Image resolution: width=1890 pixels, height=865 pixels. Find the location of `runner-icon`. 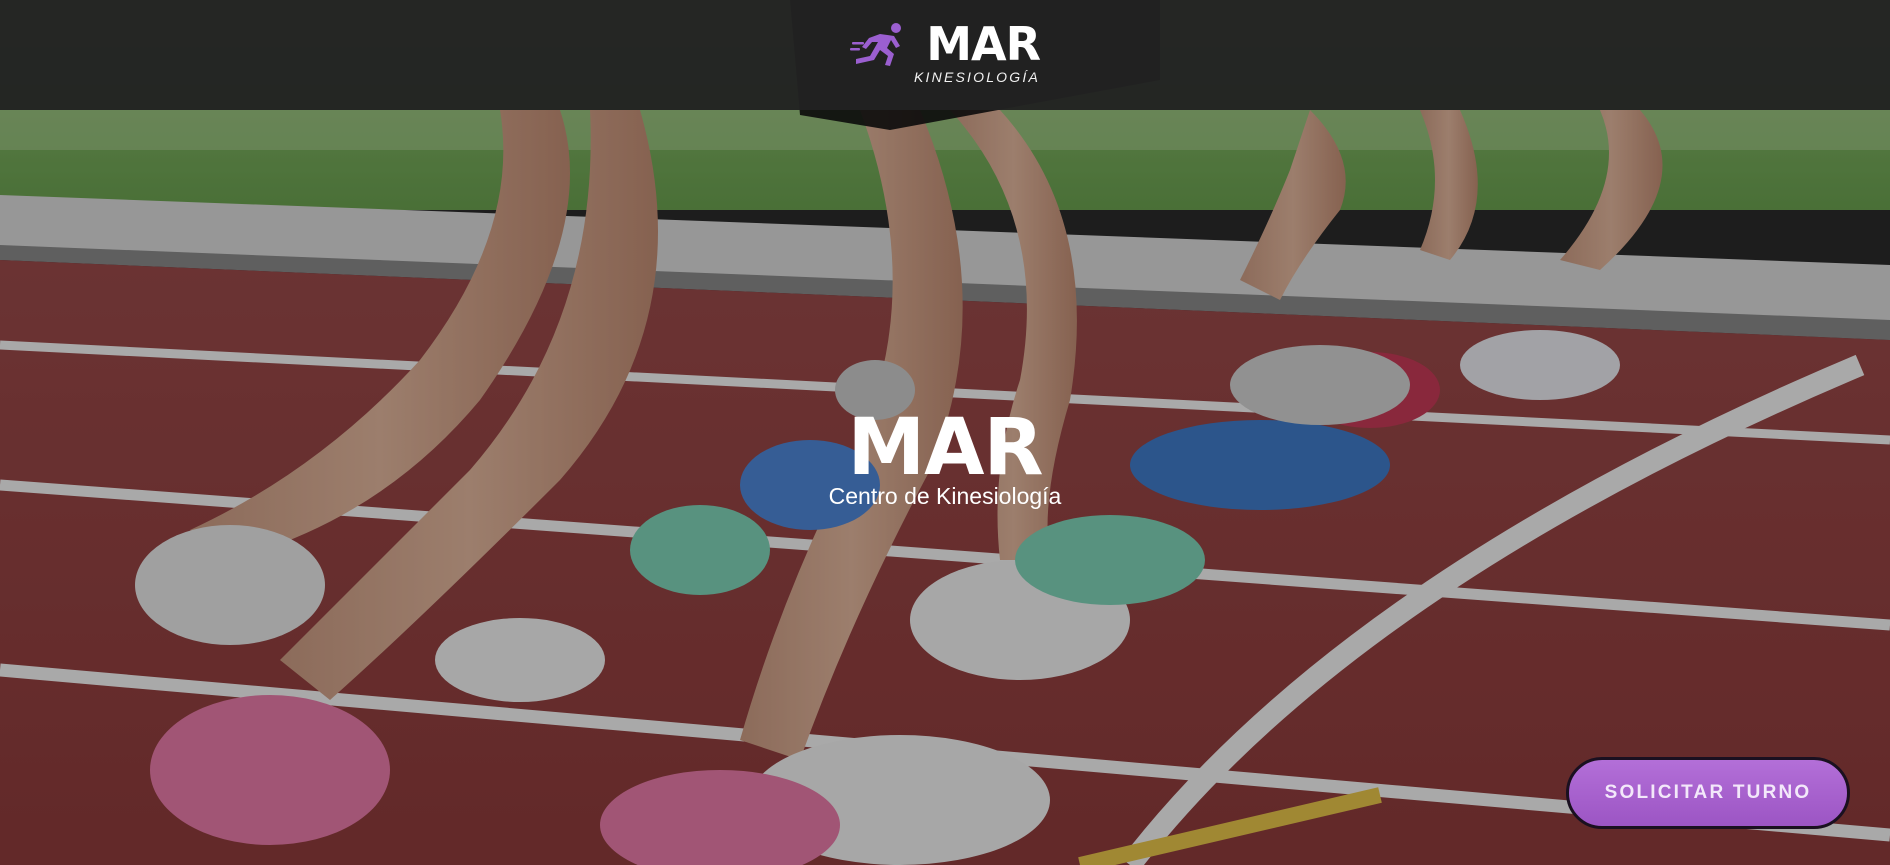

runner-icon is located at coordinates (875, 44).